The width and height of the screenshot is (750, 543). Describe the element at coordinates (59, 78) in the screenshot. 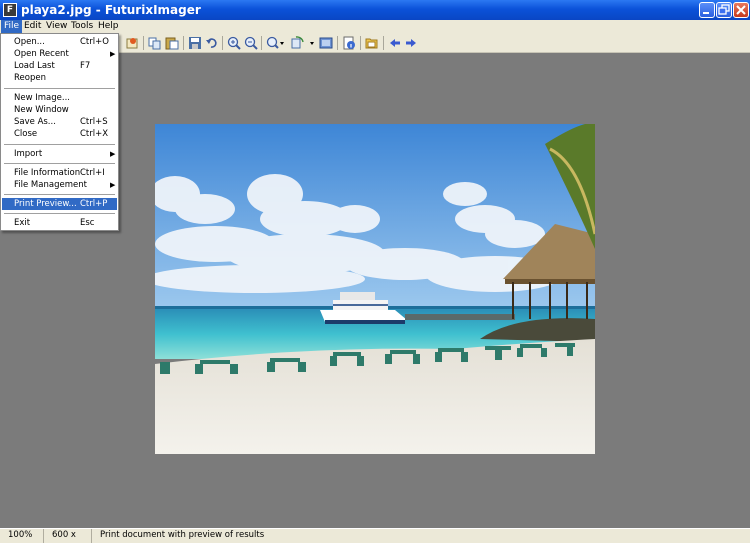

I see `menu-item-reopen: Reopen` at that location.